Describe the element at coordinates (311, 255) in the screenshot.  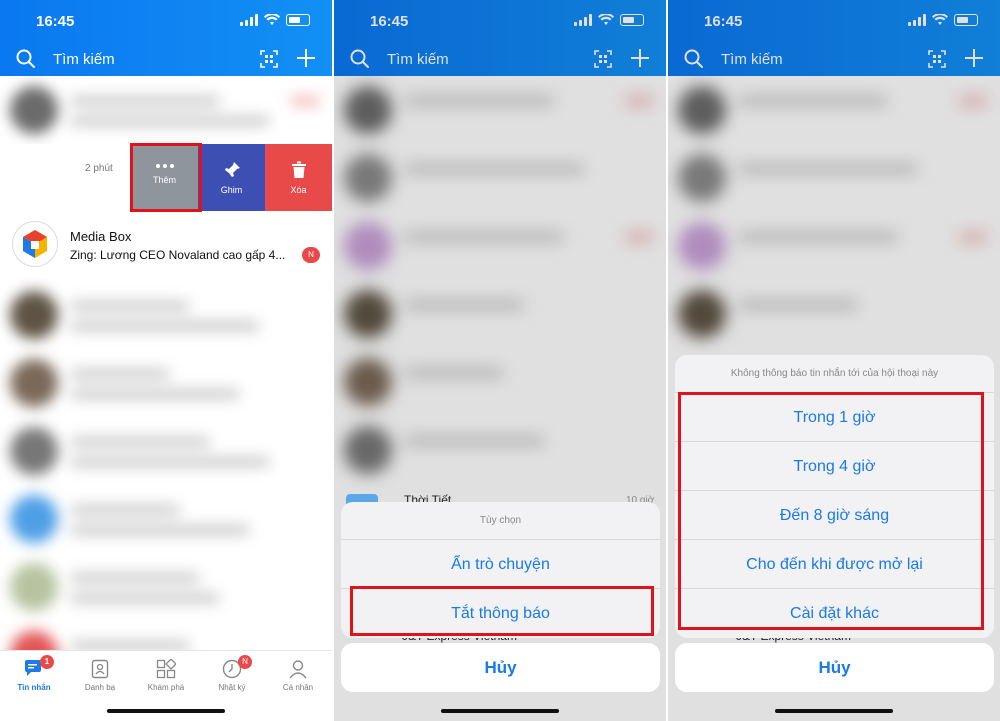
I see `new-badge: N` at that location.